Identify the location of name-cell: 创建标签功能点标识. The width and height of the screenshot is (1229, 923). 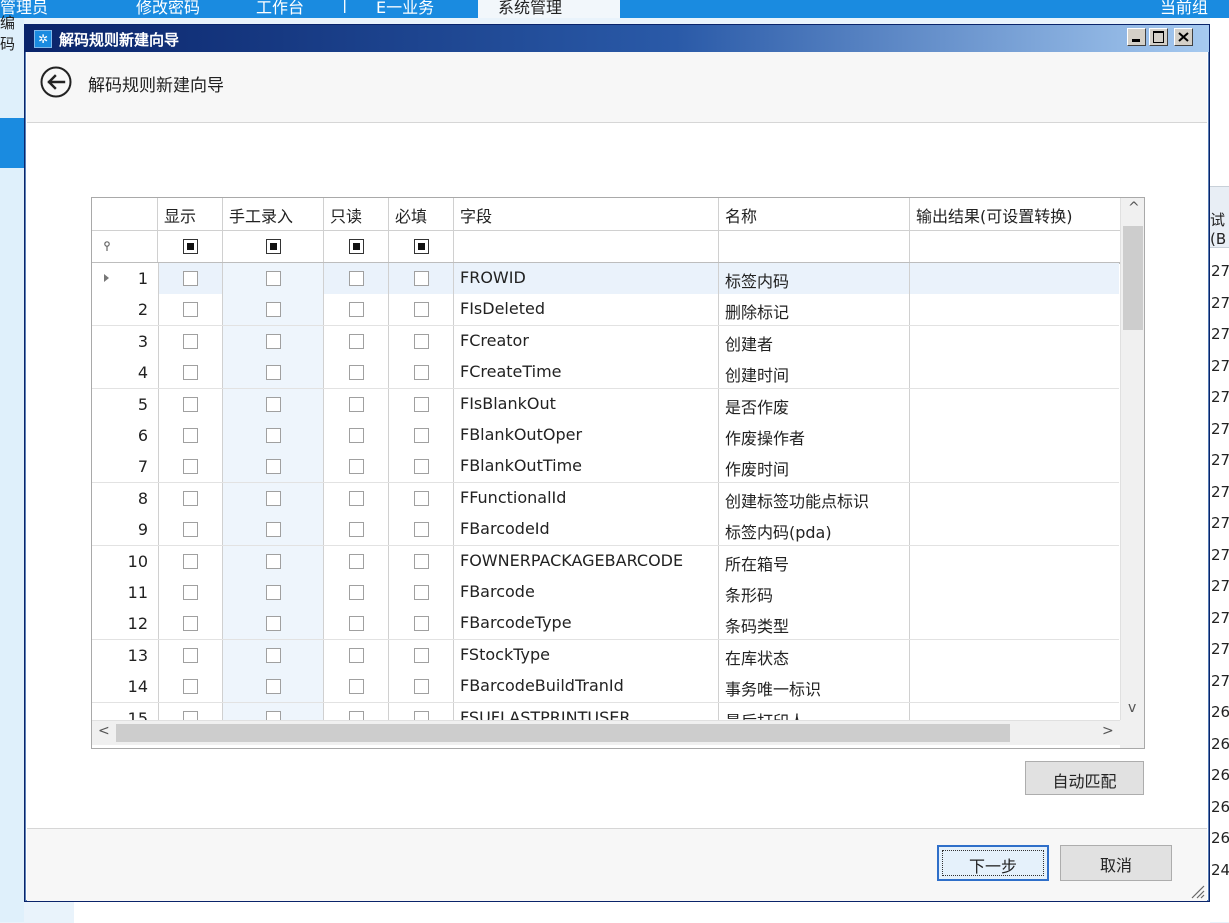
(814, 498).